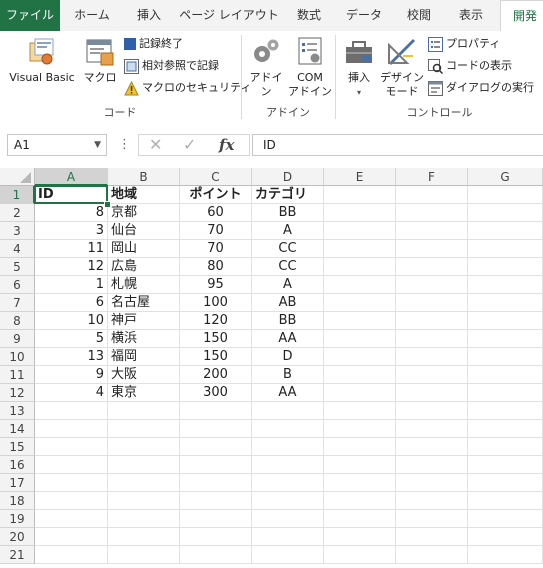  Describe the element at coordinates (360, 429) in the screenshot. I see `cell-e14` at that location.